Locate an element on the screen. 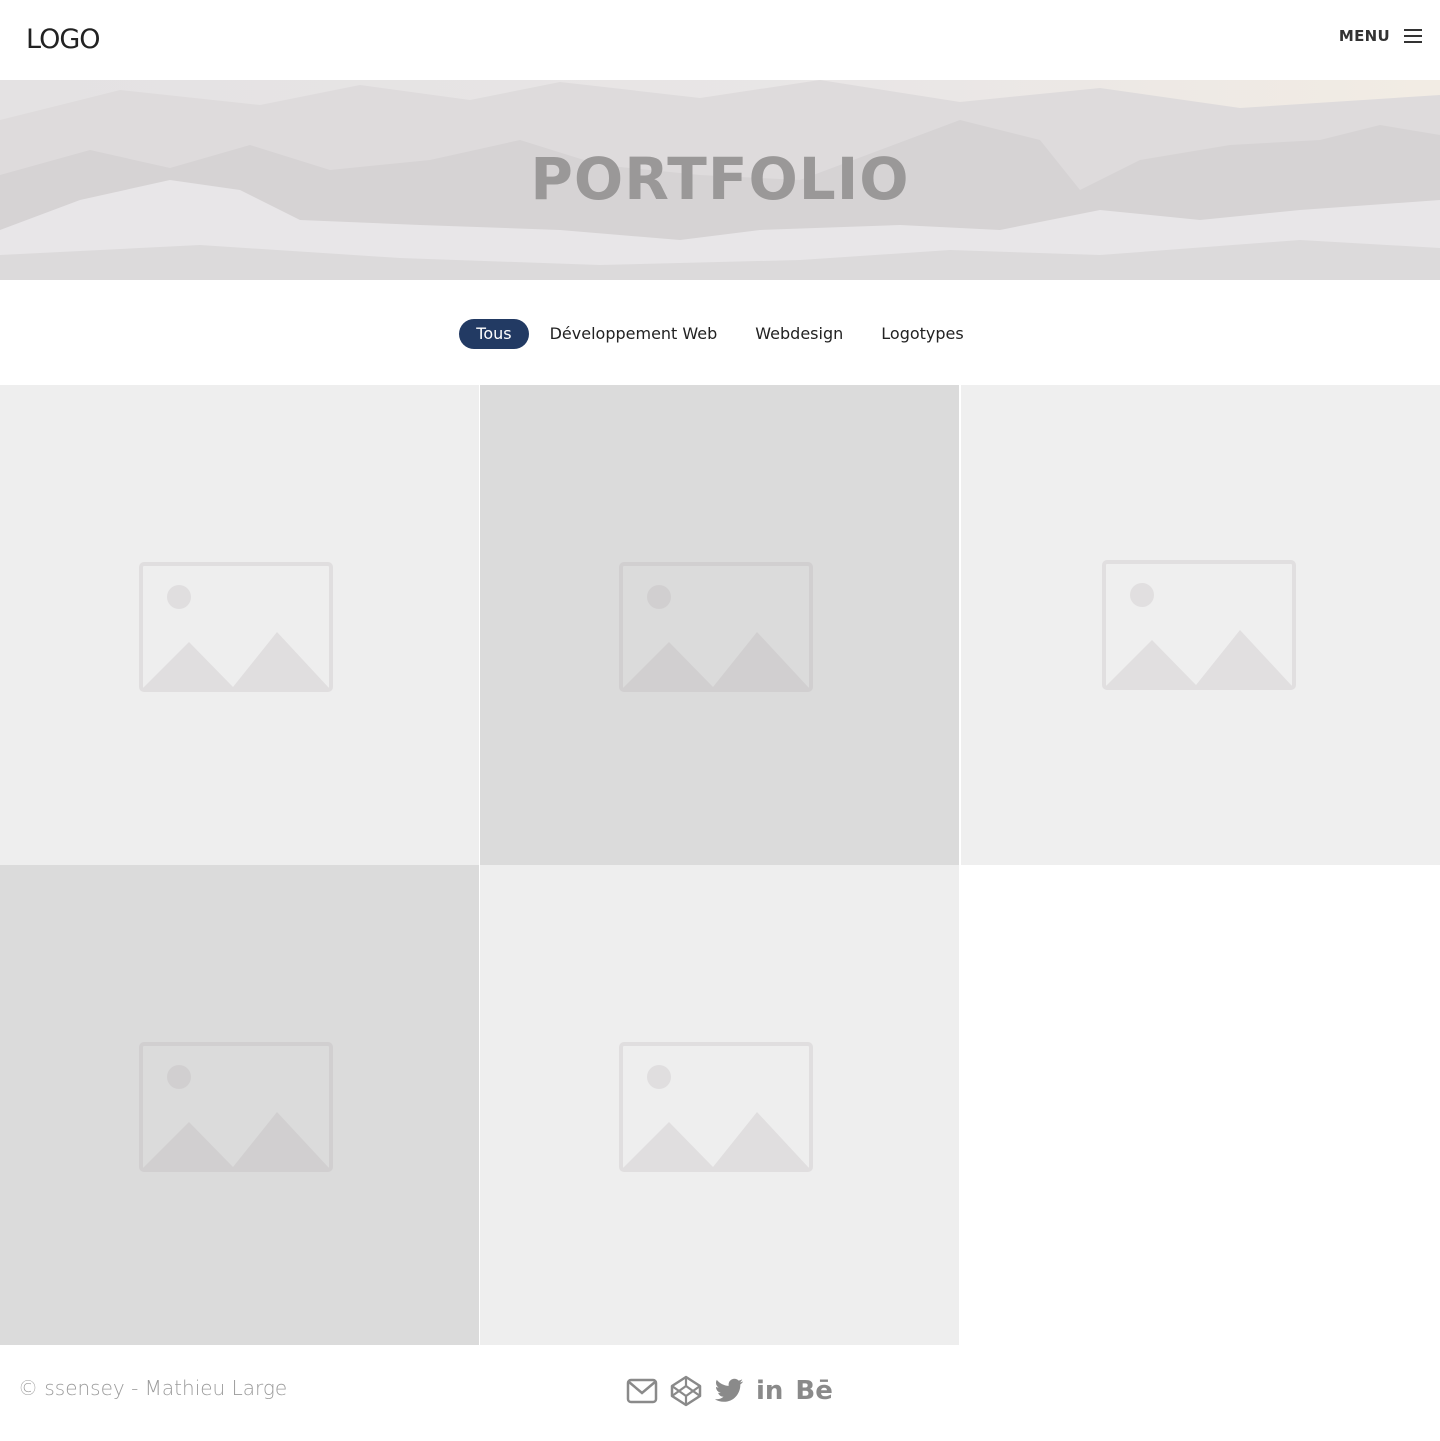  behance-icon: Bē is located at coordinates (813, 1391).